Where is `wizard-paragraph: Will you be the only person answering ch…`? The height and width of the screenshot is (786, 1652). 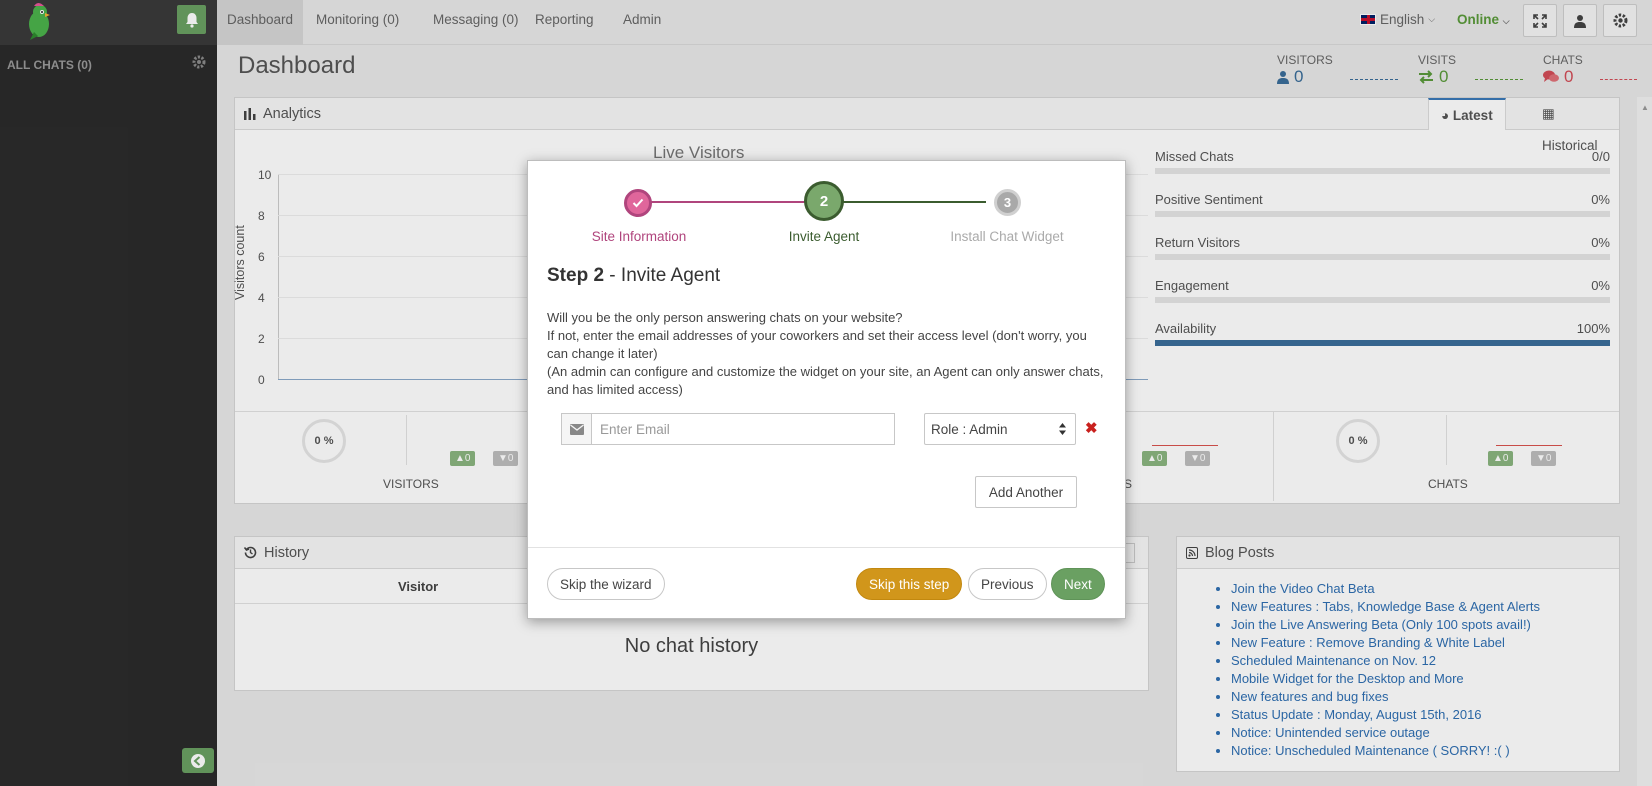
wizard-paragraph: Will you be the only person answering ch… is located at coordinates (725, 317).